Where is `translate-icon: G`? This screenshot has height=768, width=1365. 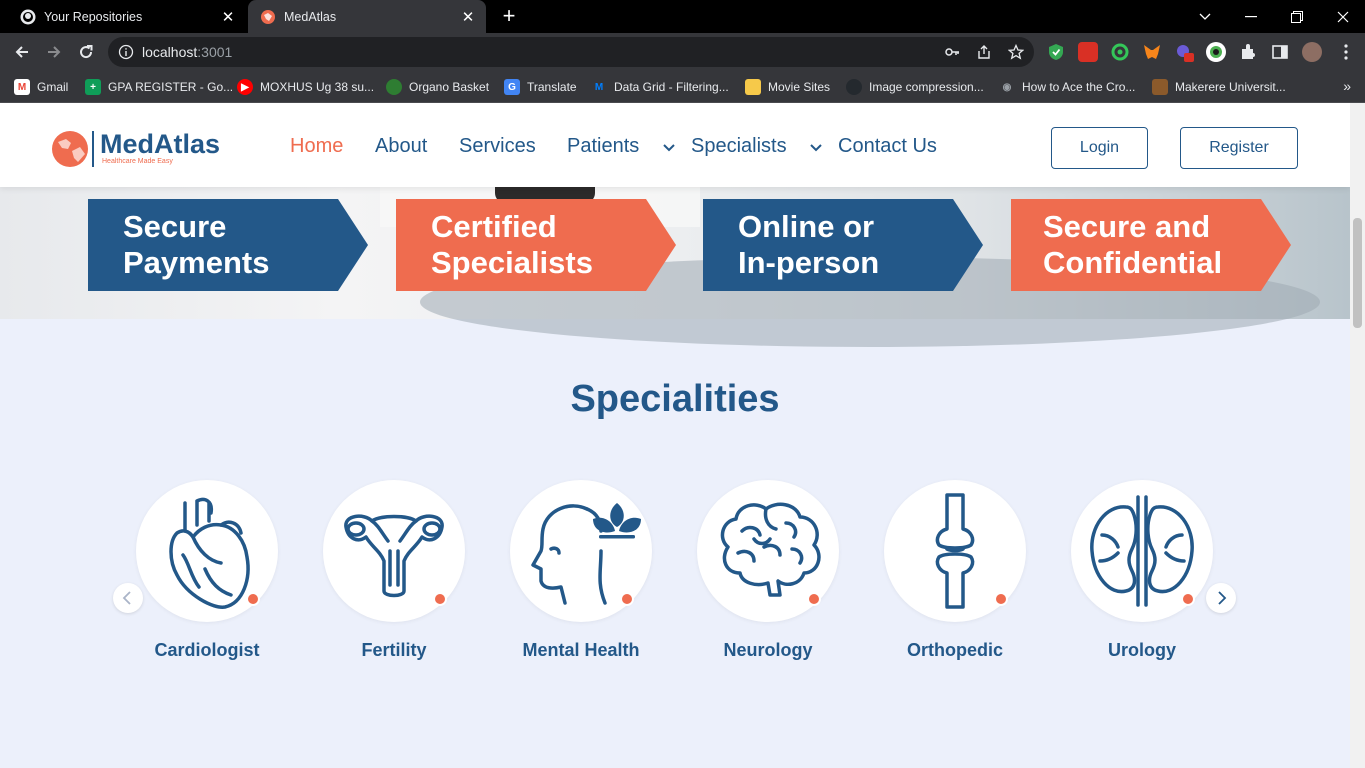
translate-icon: G is located at coordinates (512, 87).